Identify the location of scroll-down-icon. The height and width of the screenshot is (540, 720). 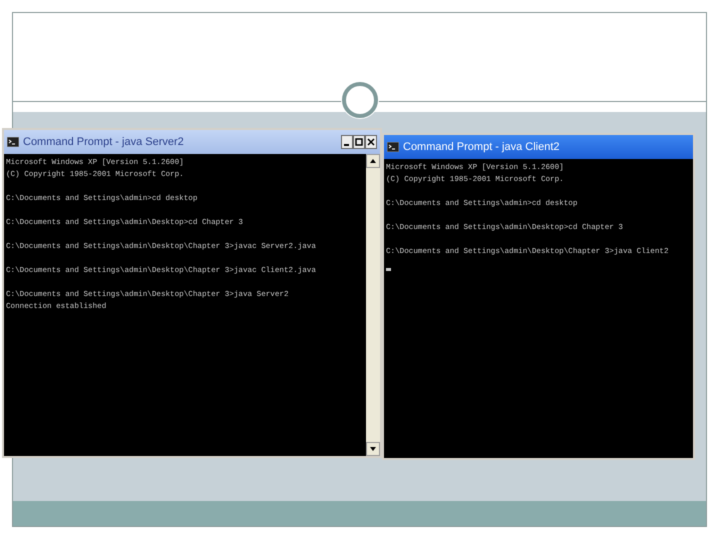
(373, 449).